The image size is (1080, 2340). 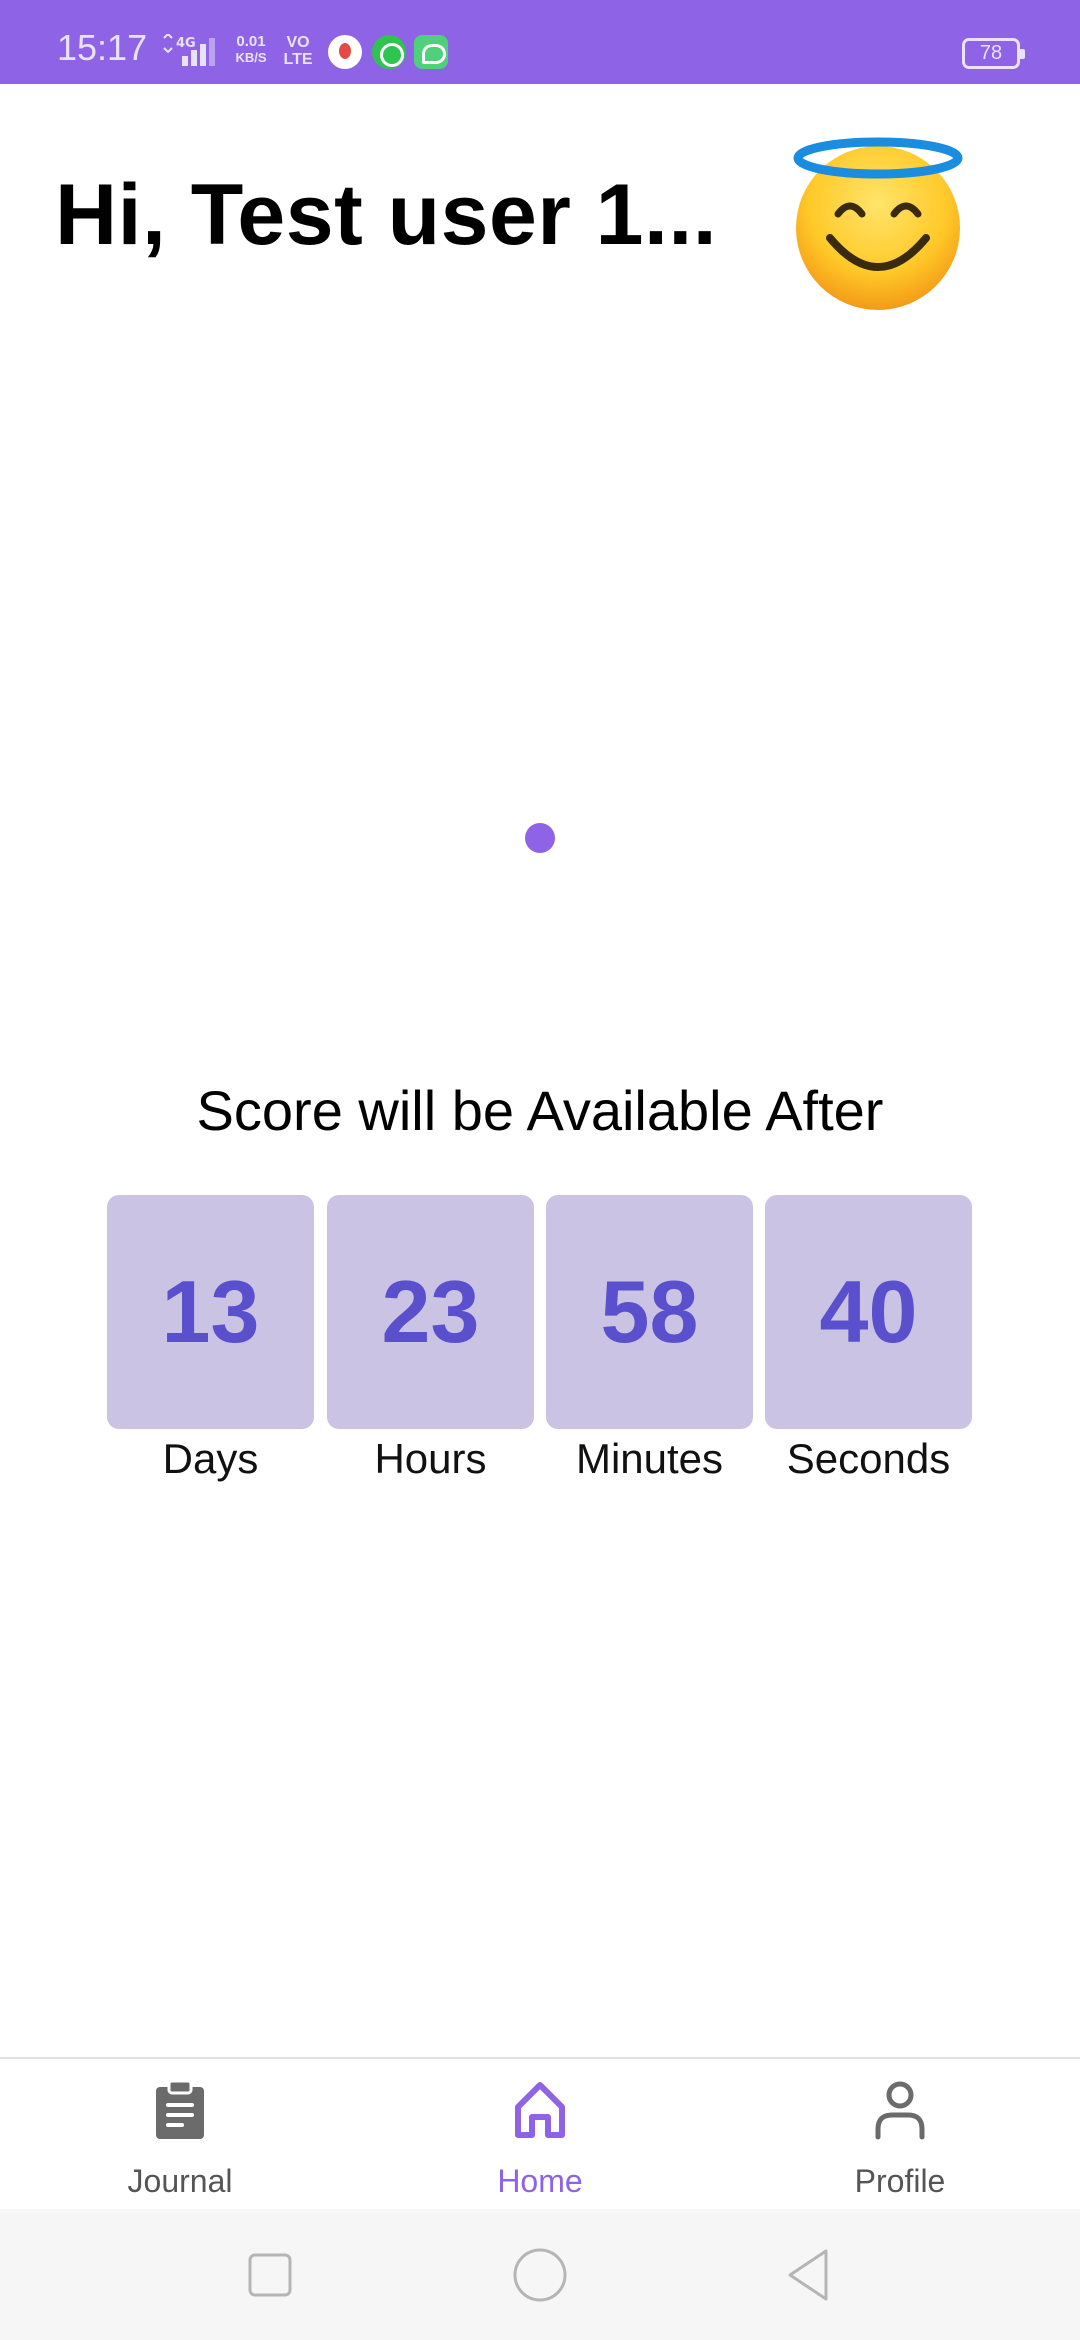 I want to click on signal-icon: 4G, so click(x=189, y=50).